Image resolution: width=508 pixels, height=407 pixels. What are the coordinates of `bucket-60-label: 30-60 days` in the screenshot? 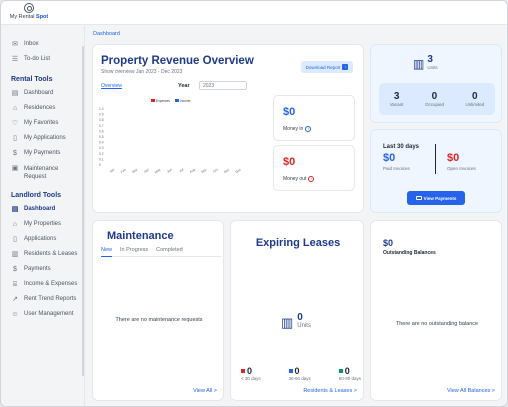 It's located at (299, 378).